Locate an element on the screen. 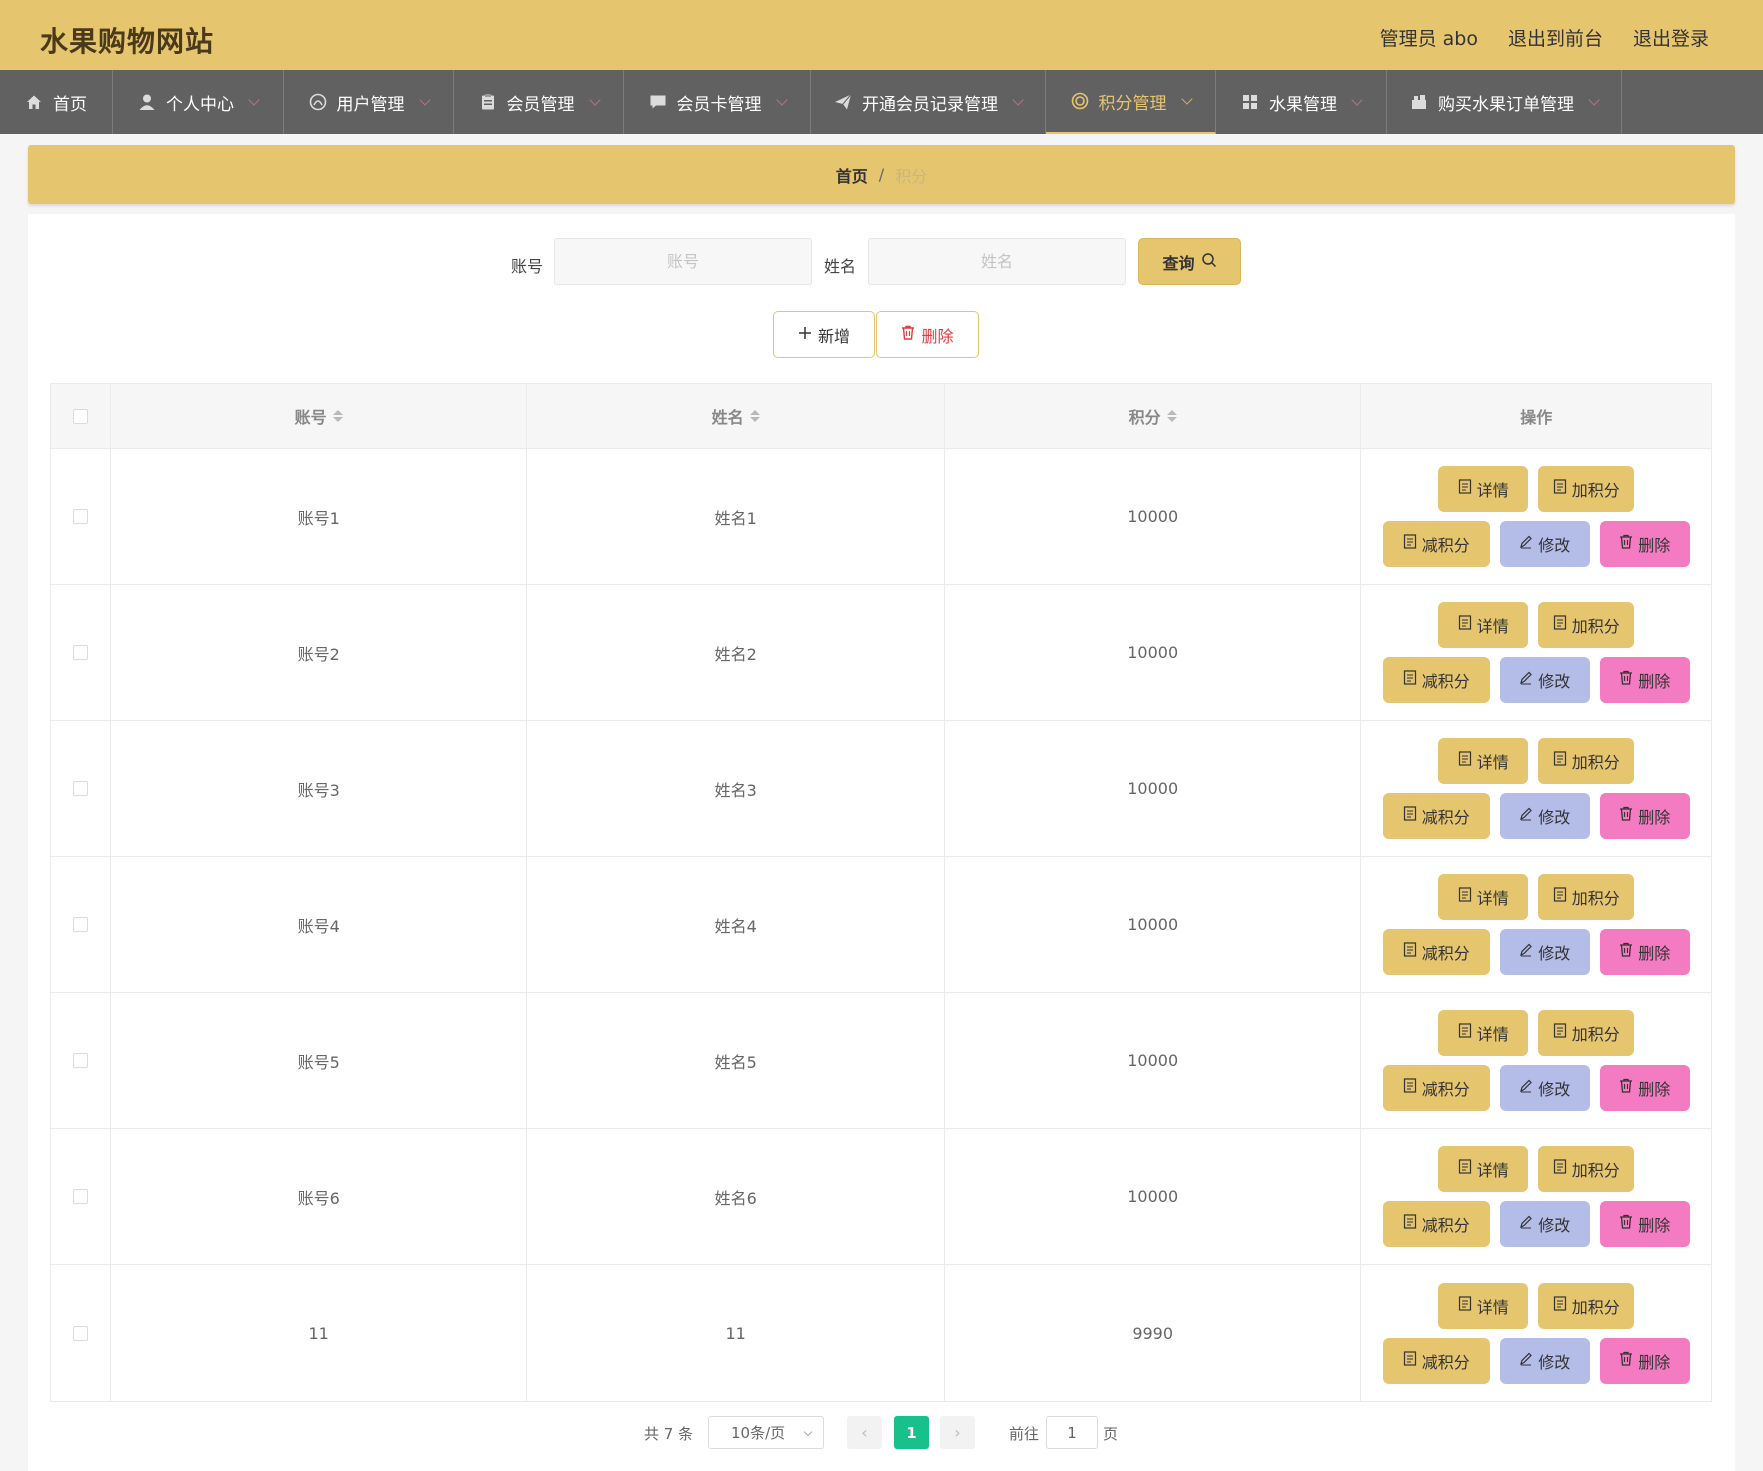 This screenshot has width=1763, height=1471. account-search-input is located at coordinates (683, 261).